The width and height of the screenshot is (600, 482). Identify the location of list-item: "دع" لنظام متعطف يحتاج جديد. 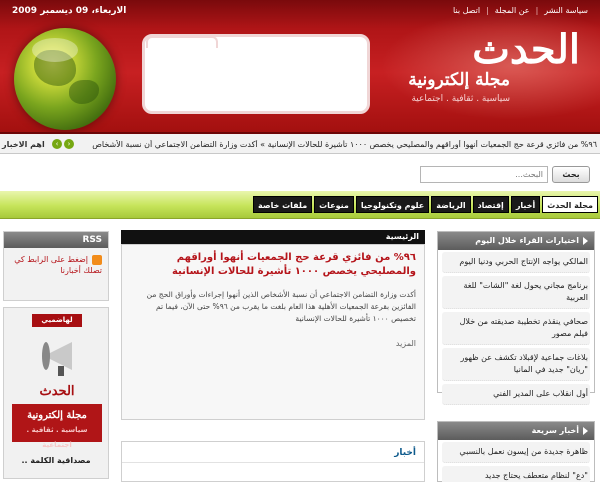
(516, 474).